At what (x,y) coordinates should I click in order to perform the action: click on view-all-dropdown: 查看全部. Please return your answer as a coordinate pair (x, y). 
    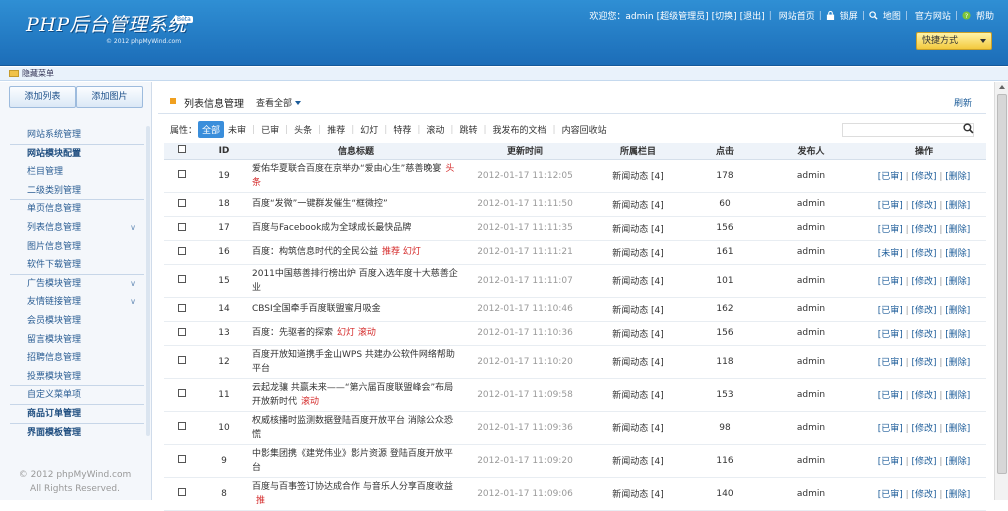
    Looking at the image, I should click on (279, 102).